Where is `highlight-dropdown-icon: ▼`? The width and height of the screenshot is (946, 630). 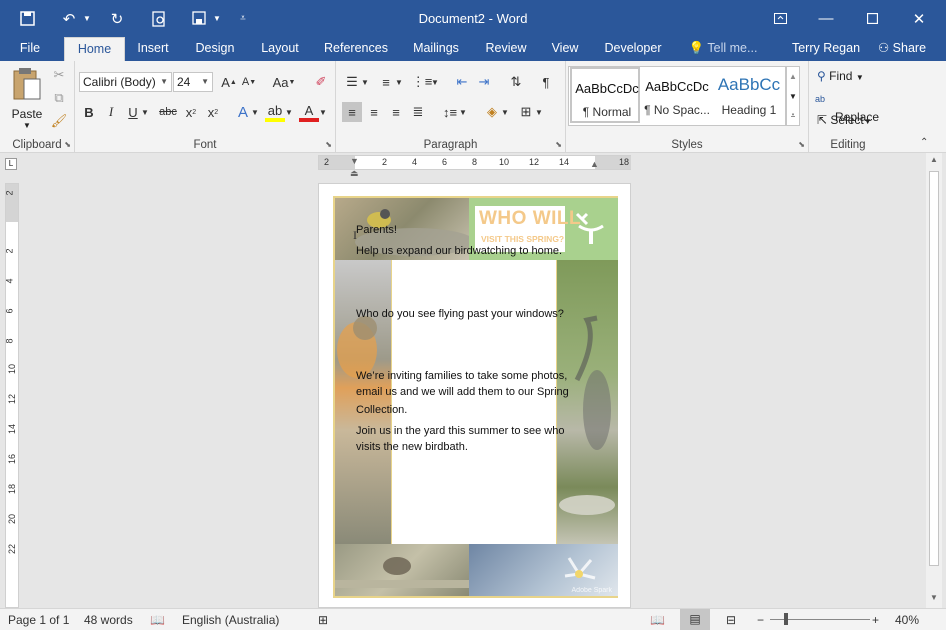 highlight-dropdown-icon: ▼ is located at coordinates (289, 112).